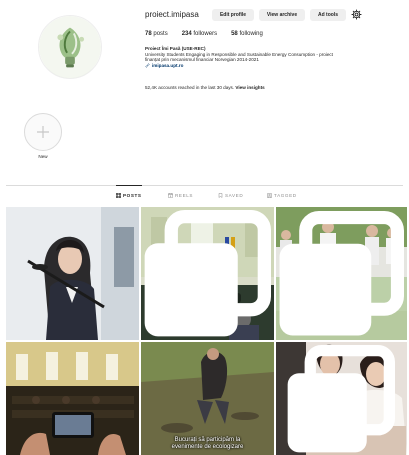 Image resolution: width=409 pixels, height=455 pixels. Describe the element at coordinates (234, 34) in the screenshot. I see `following-count: 58` at that location.